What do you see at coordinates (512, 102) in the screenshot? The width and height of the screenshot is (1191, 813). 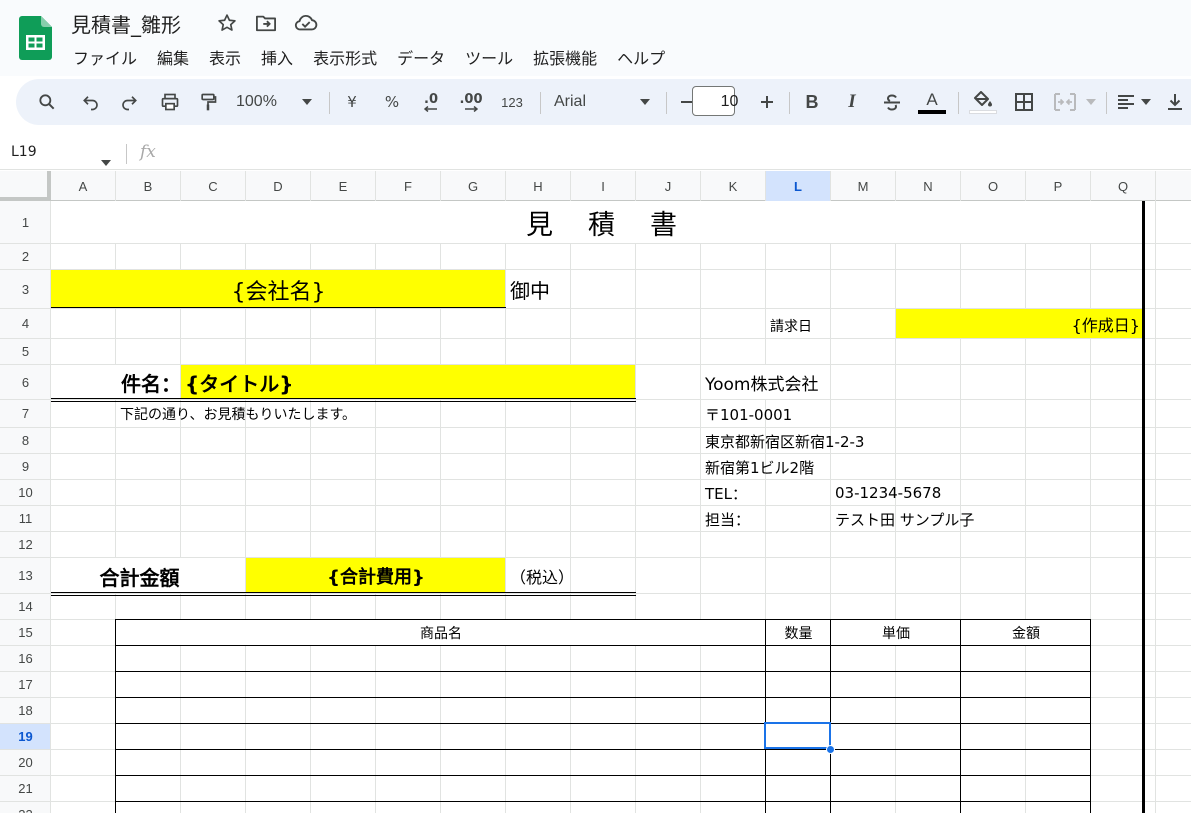 I see `number-format-button: 123` at bounding box center [512, 102].